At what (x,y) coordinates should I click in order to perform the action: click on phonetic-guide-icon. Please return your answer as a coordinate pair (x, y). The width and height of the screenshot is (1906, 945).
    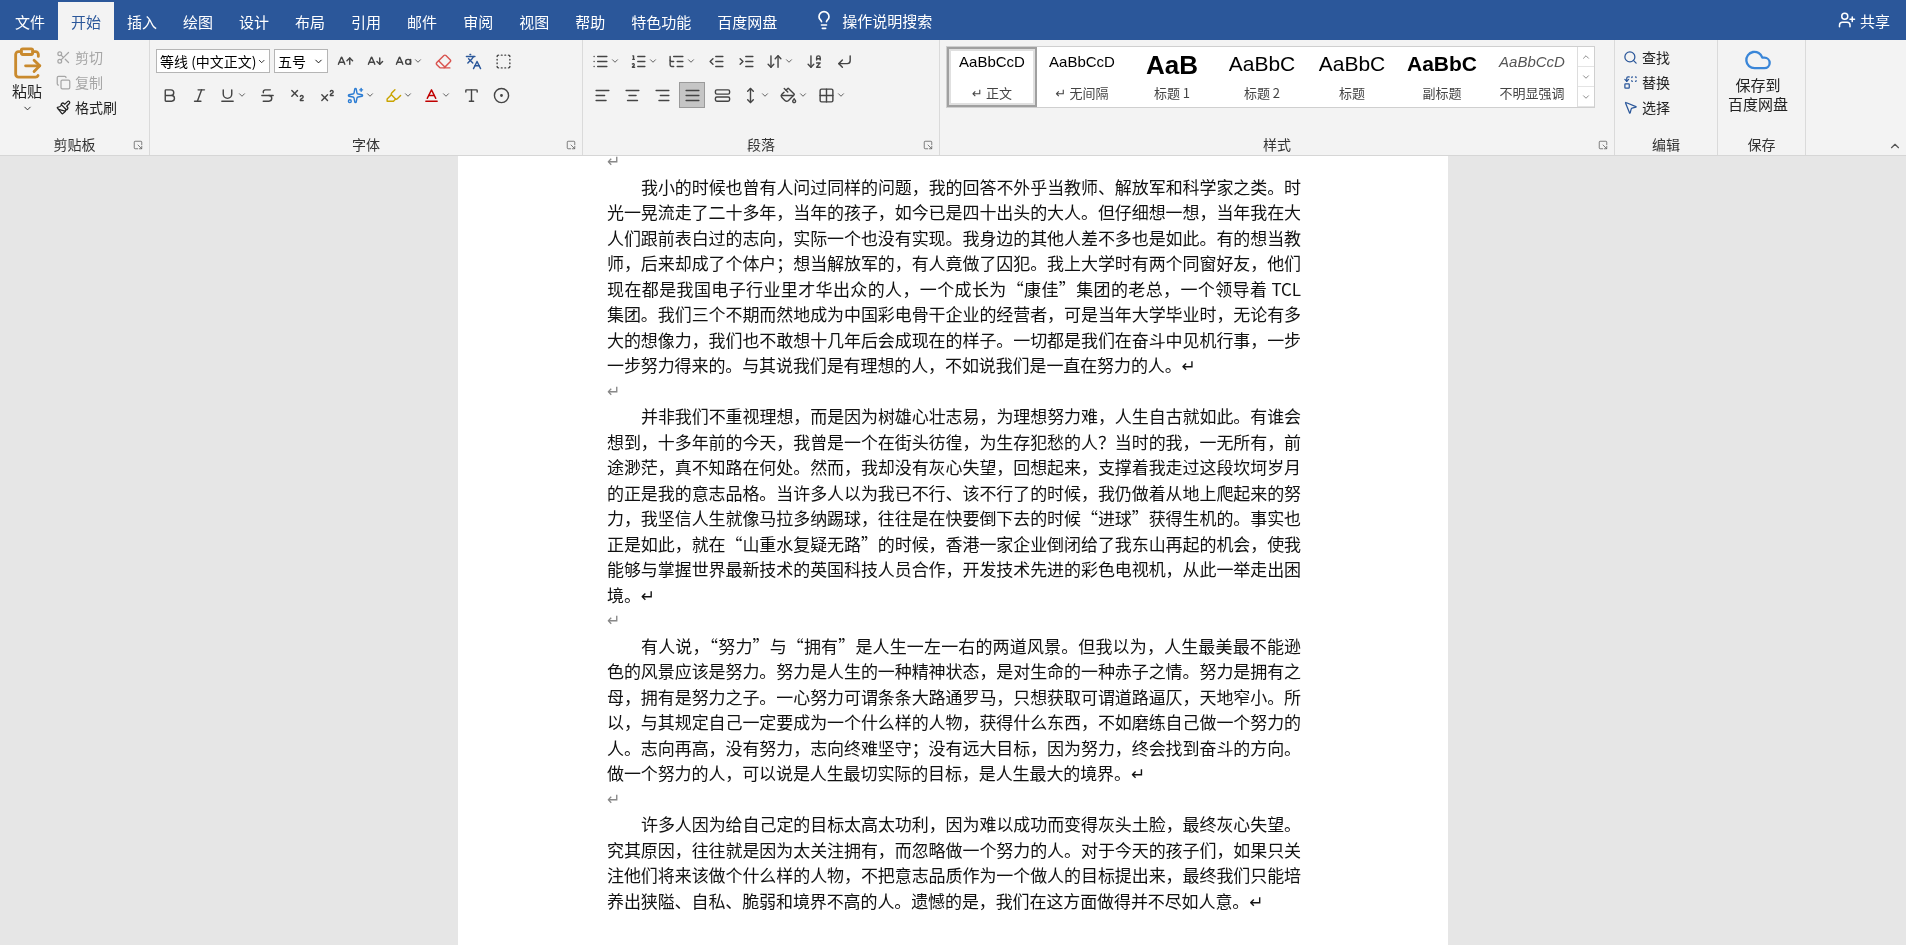
    Looking at the image, I should click on (473, 61).